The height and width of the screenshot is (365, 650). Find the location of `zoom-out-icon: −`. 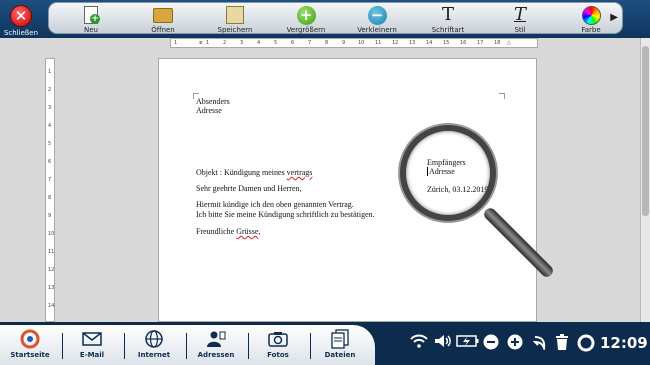

zoom-out-icon: − is located at coordinates (377, 15).